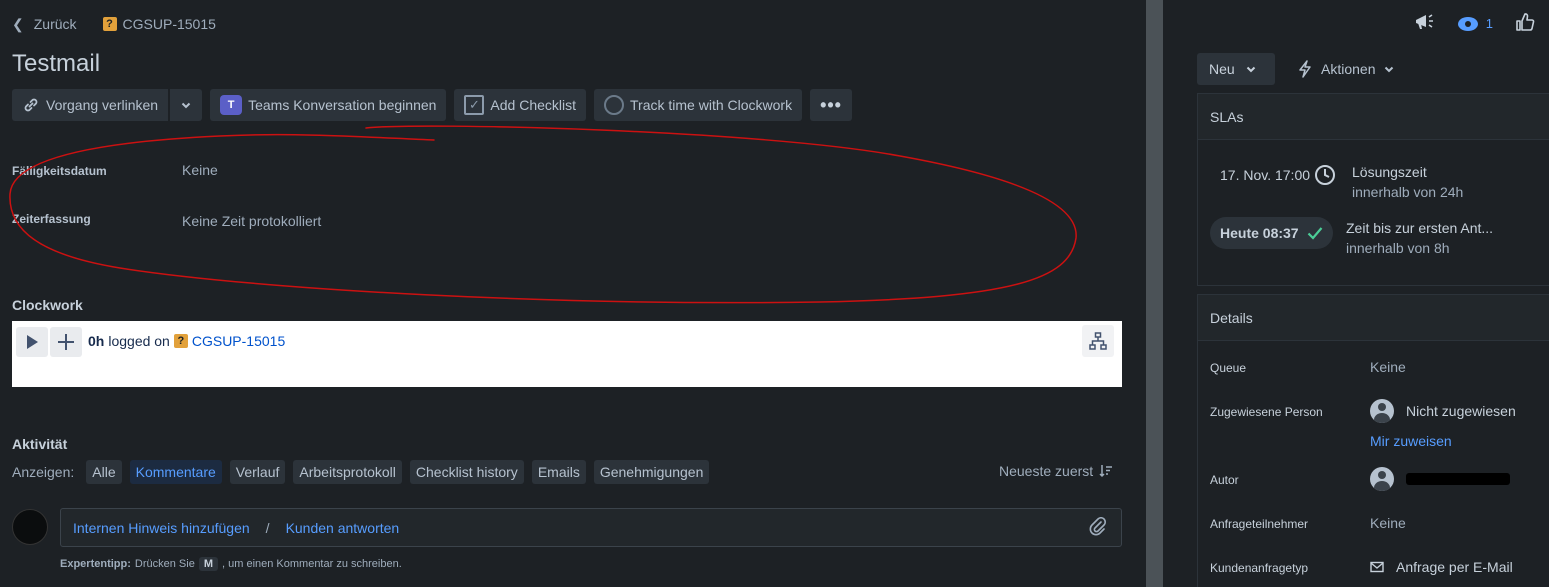  Describe the element at coordinates (164, 564) in the screenshot. I see `tip-text: Drücken Sie` at that location.